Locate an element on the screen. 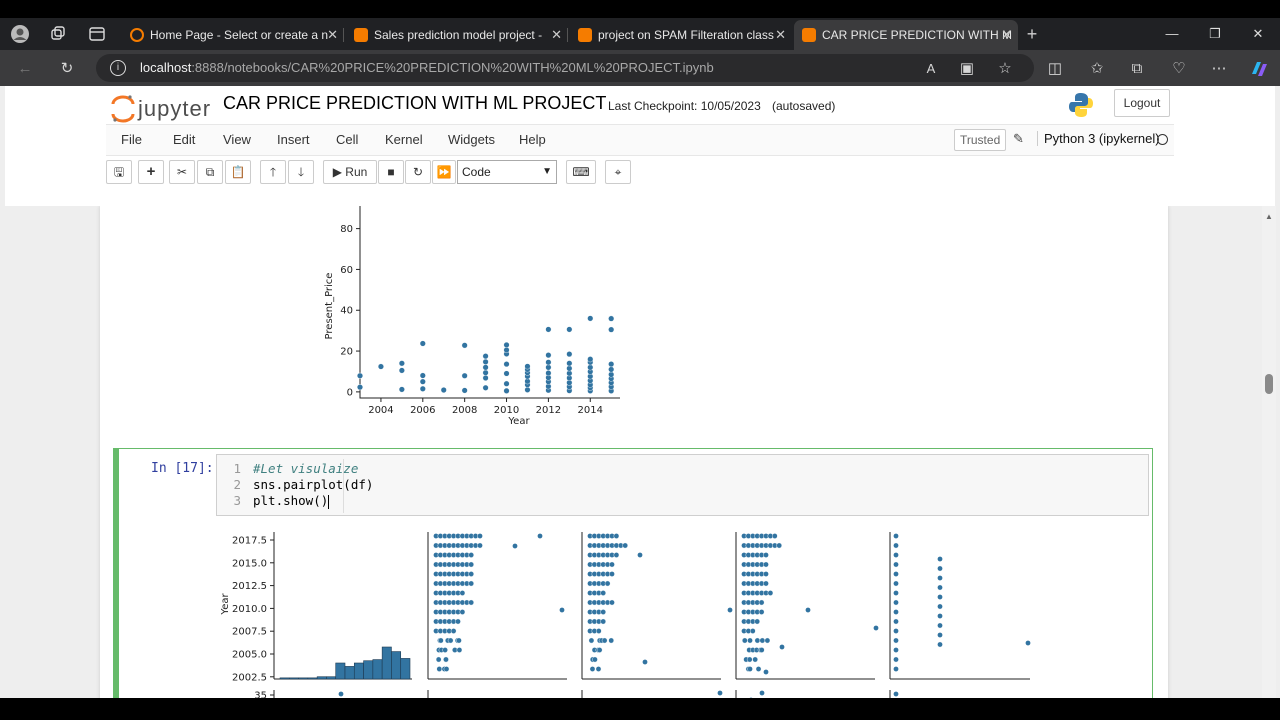 This screenshot has height=720, width=1280. y-tick-label: 2007.5 is located at coordinates (249, 632).